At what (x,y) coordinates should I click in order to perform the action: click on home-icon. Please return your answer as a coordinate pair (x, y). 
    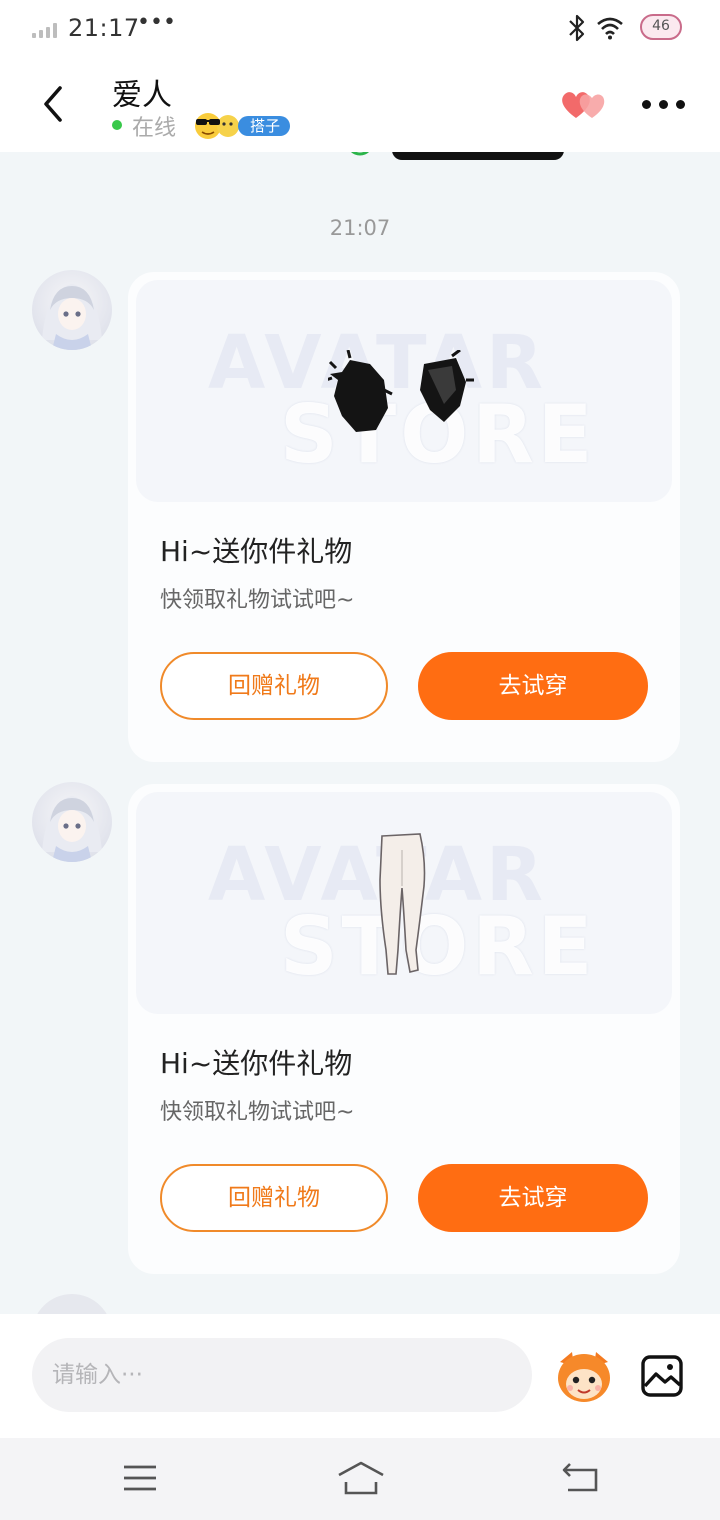
    Looking at the image, I should click on (361, 1478).